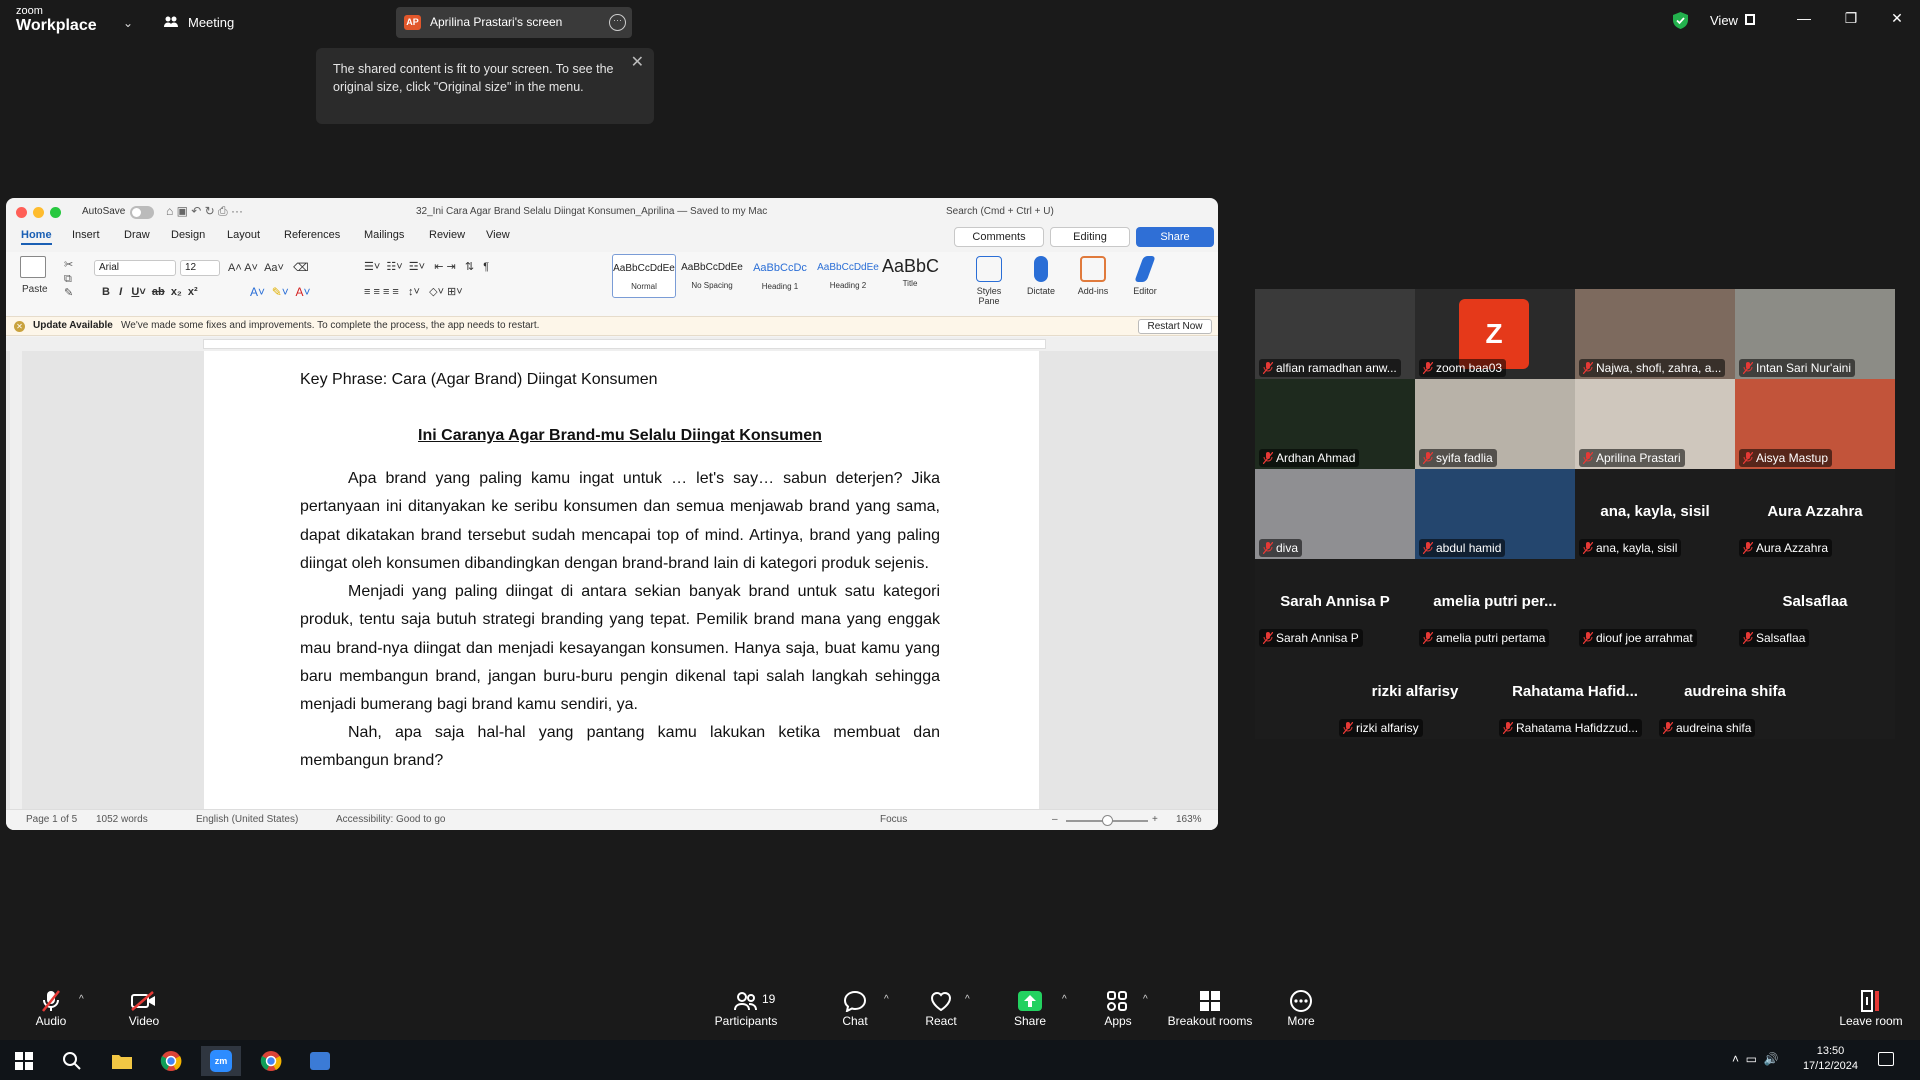  What do you see at coordinates (1495, 604) in the screenshot?
I see `participant-tile: amelia putri per... amelia putri pertama` at bounding box center [1495, 604].